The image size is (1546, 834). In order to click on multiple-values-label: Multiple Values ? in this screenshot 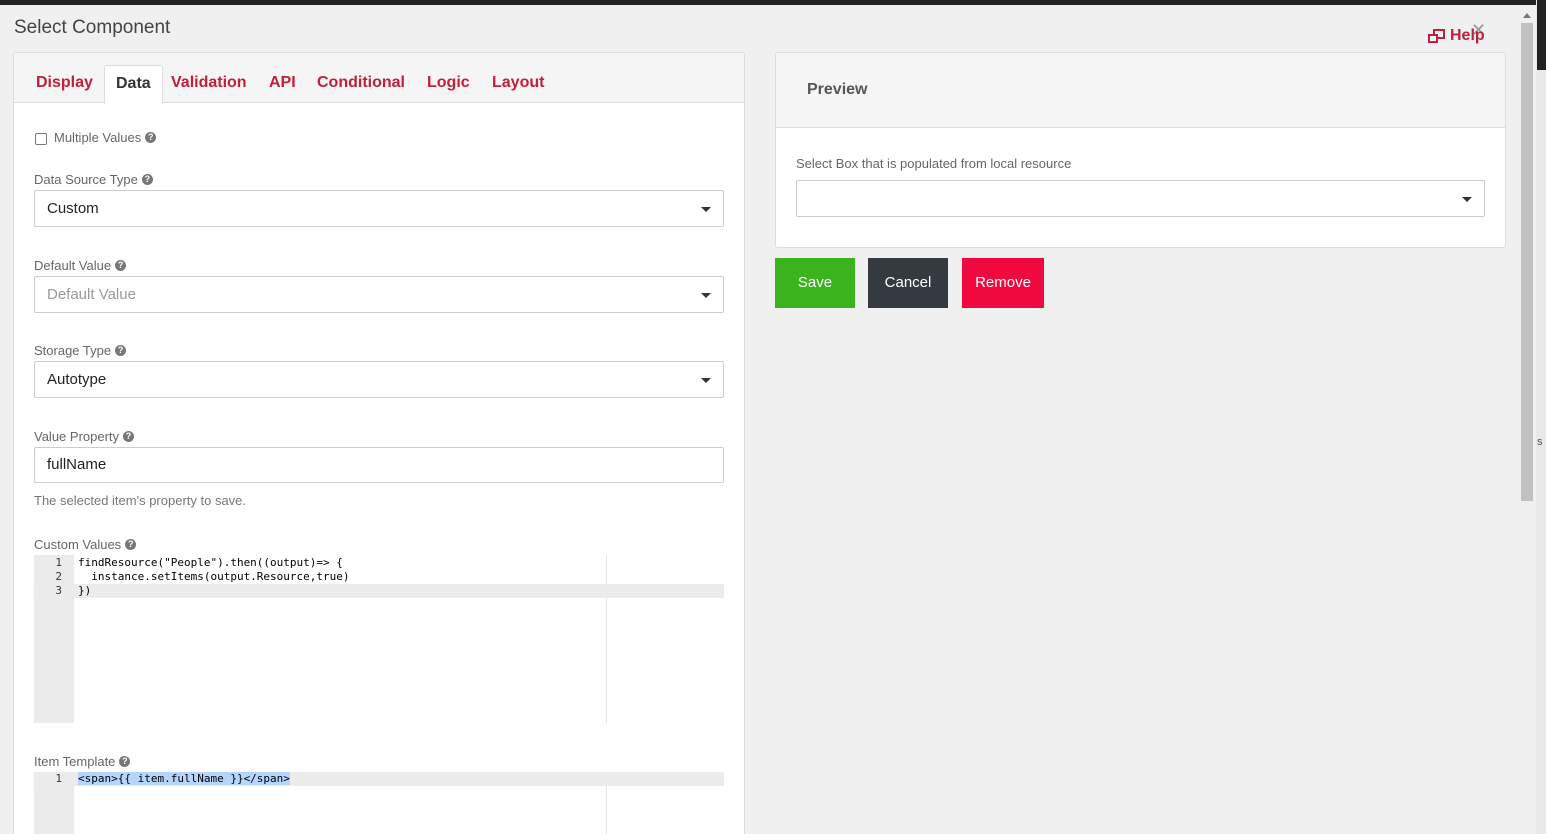, I will do `click(105, 137)`.